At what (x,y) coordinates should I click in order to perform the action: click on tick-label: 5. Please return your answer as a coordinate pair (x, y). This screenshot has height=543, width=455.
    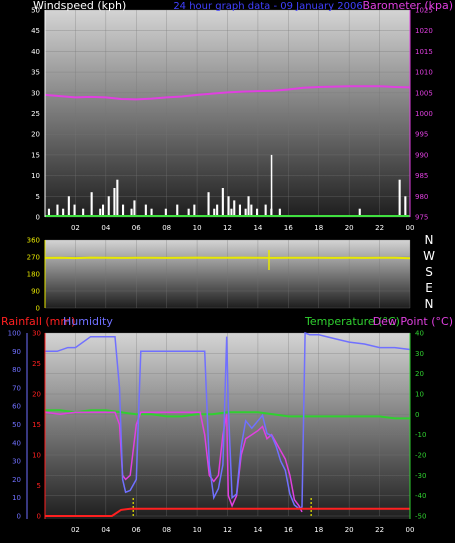
    Looking at the image, I should click on (39, 486).